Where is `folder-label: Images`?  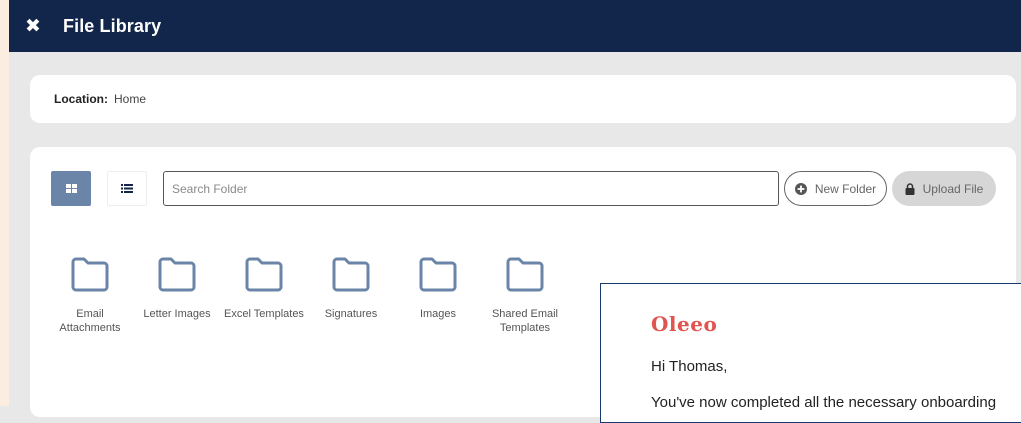 folder-label: Images is located at coordinates (438, 314).